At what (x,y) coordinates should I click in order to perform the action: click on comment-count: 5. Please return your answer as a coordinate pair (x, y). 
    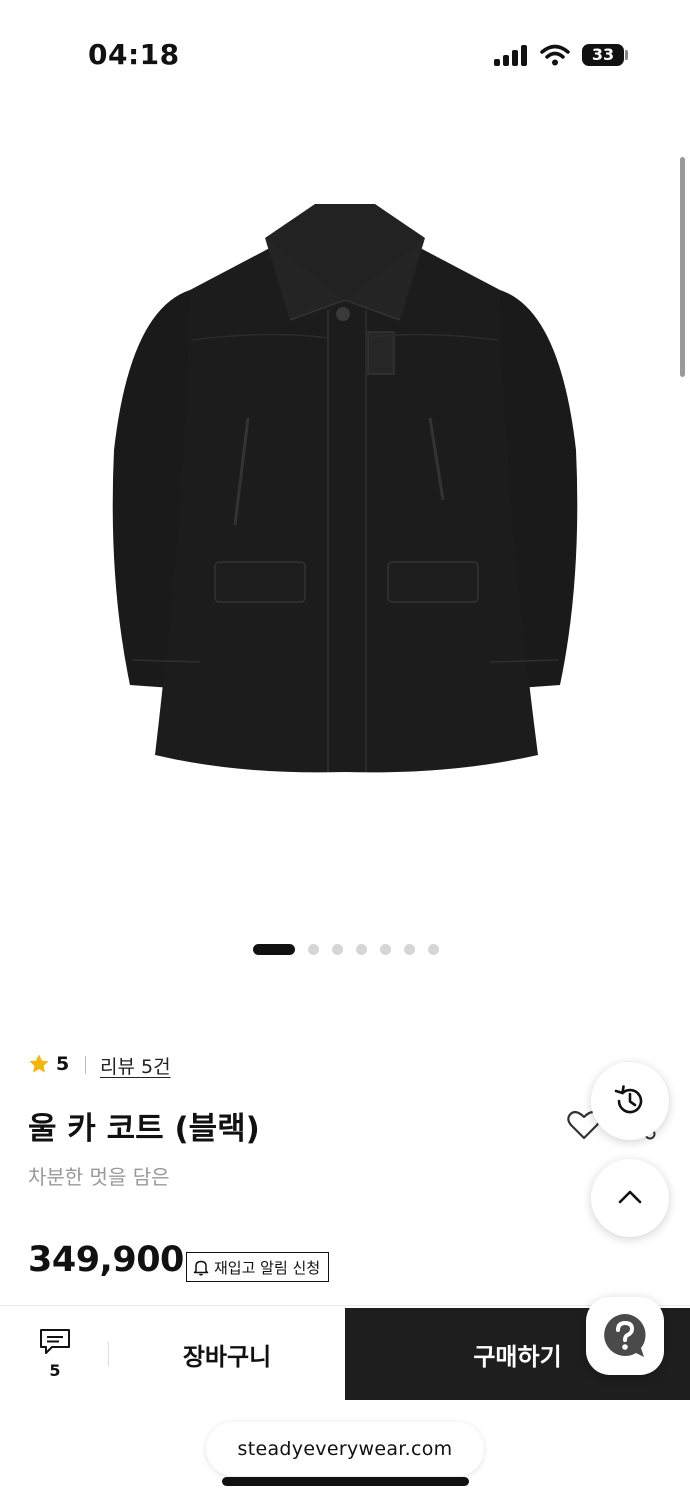
    Looking at the image, I should click on (55, 1370).